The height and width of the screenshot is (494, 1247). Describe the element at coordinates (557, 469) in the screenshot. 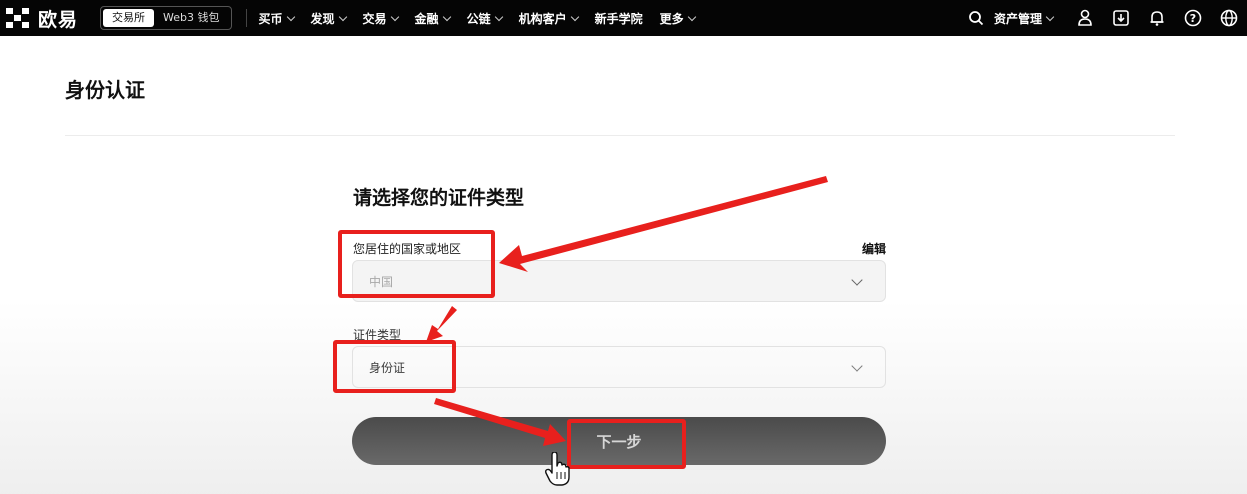

I see `hand-cursor-icon` at that location.